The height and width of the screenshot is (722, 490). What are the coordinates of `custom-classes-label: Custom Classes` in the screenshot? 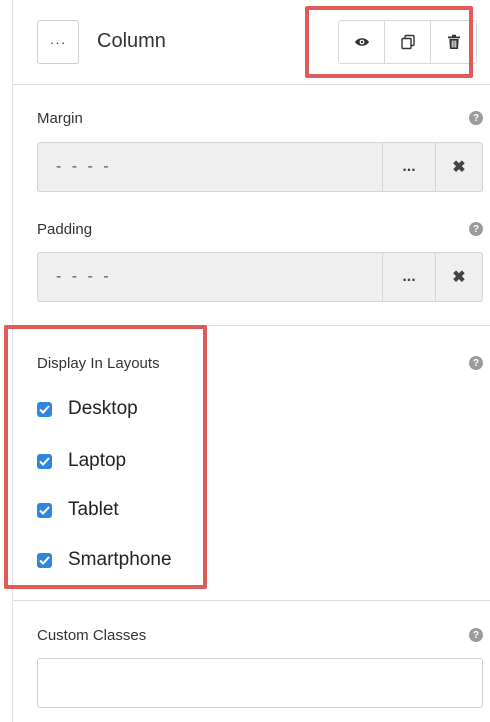 It's located at (92, 635).